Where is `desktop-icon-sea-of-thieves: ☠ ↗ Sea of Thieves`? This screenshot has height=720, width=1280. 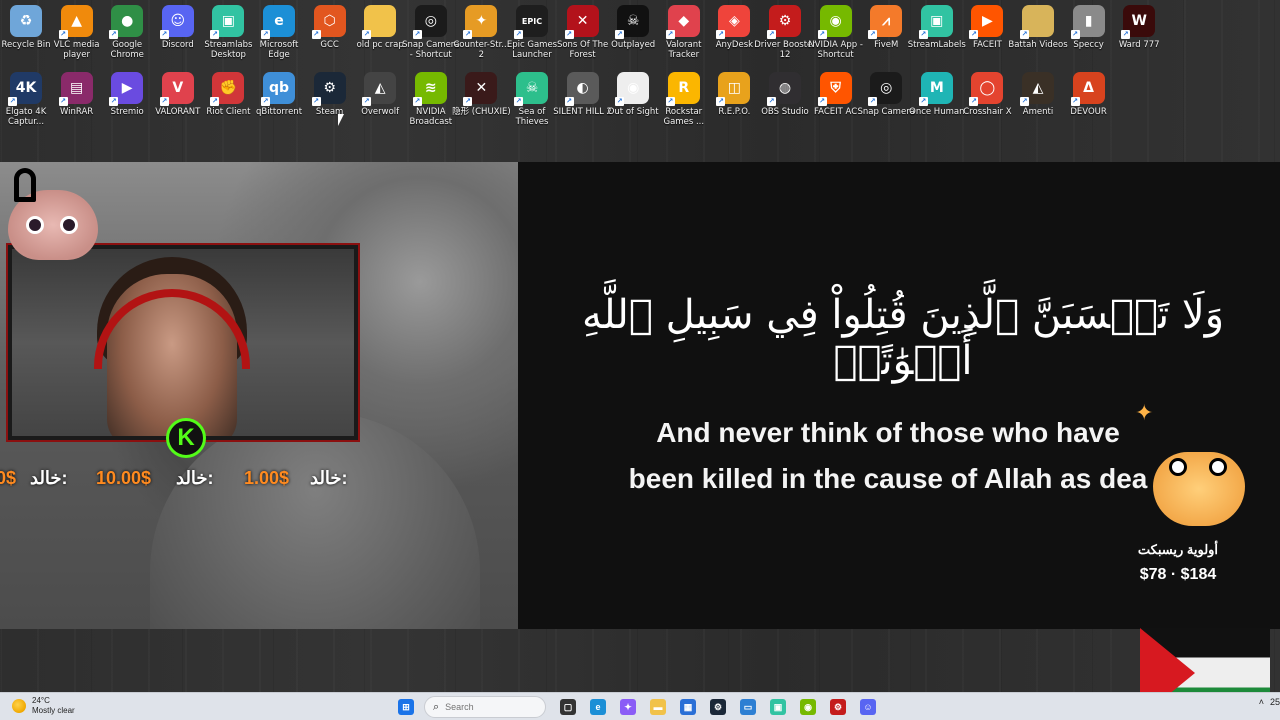 desktop-icon-sea-of-thieves: ☠ ↗ Sea of Thieves is located at coordinates (532, 99).